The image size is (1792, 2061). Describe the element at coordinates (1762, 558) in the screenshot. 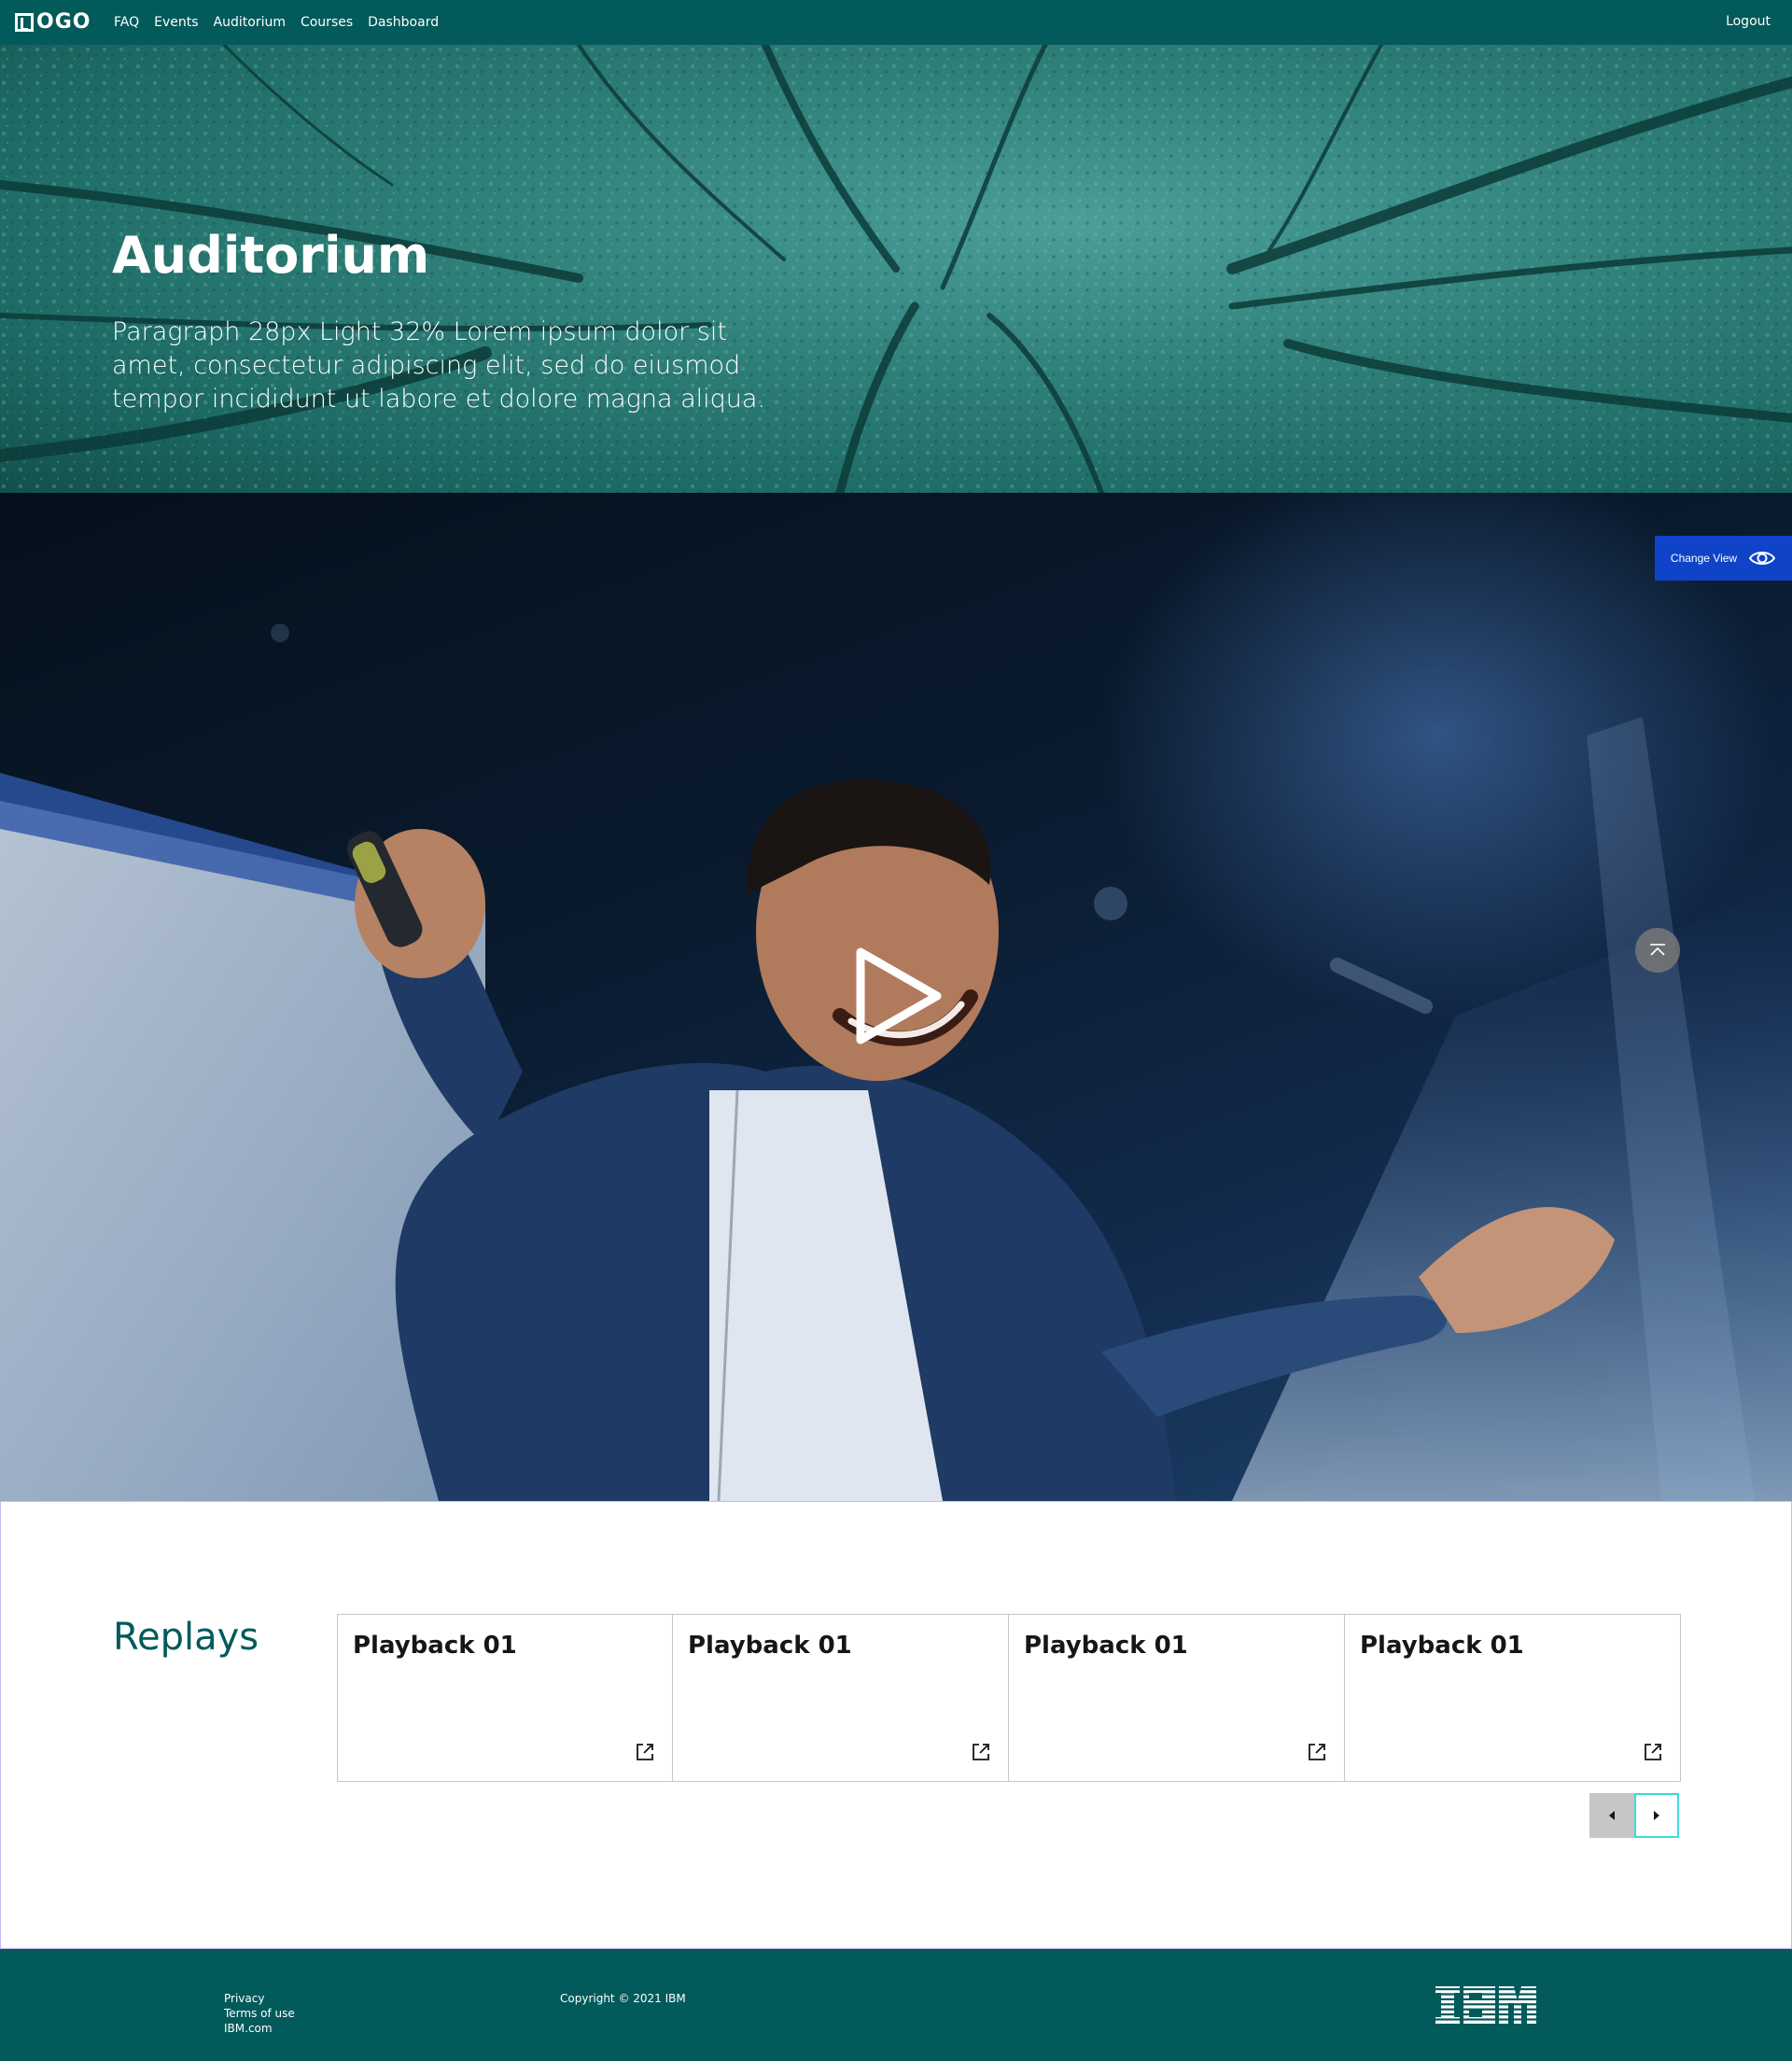

I see `eye-icon` at that location.